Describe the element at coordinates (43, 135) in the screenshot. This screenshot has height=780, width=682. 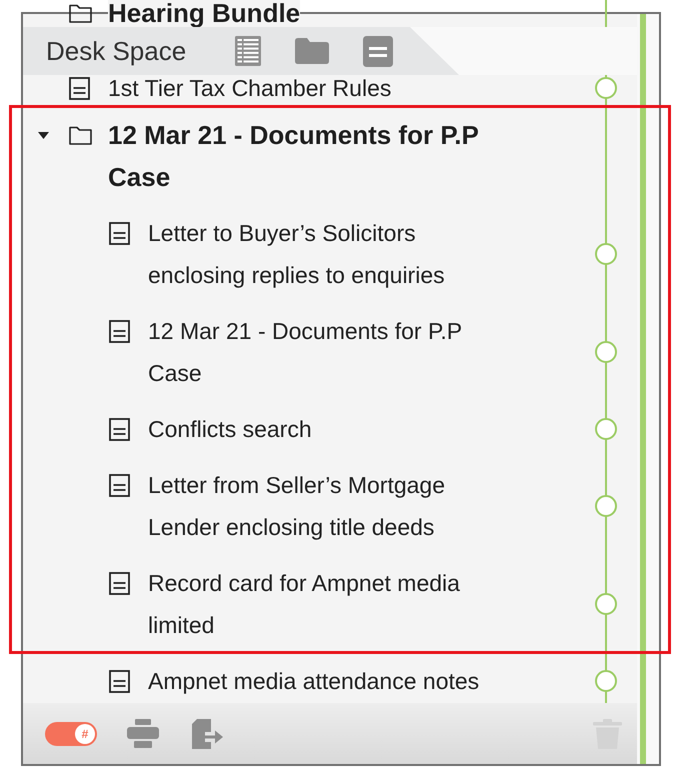
I see `caret-icon` at that location.